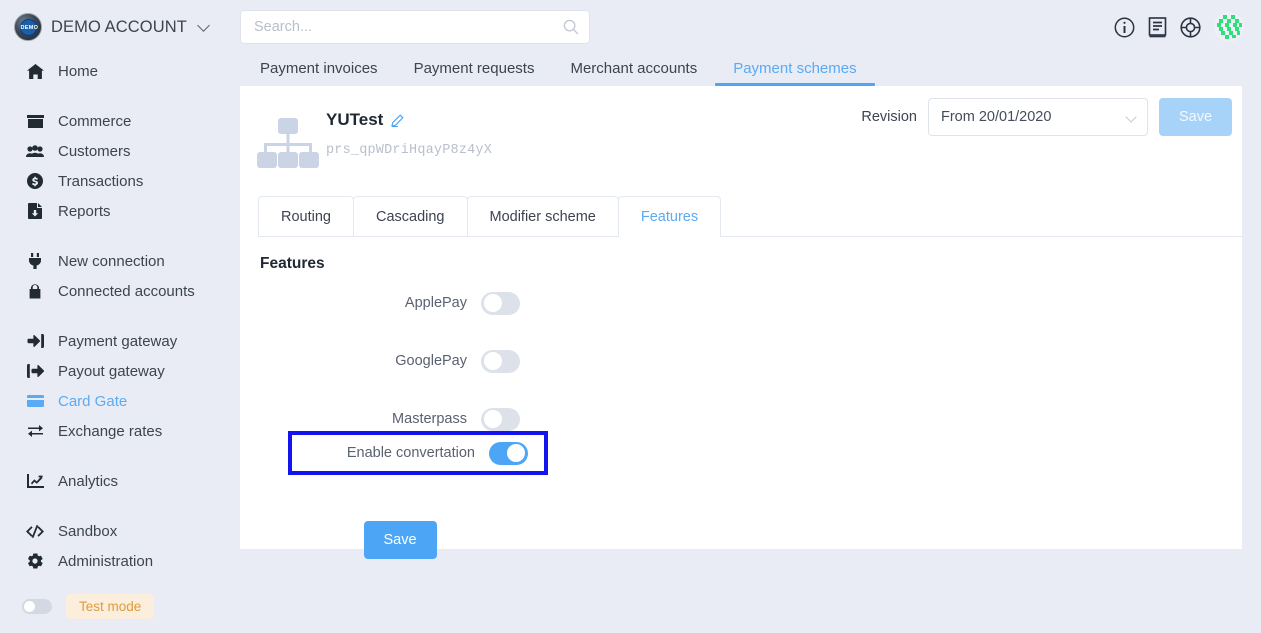 Image resolution: width=1261 pixels, height=633 pixels. I want to click on account-logo-text: DEMO, so click(28, 27).